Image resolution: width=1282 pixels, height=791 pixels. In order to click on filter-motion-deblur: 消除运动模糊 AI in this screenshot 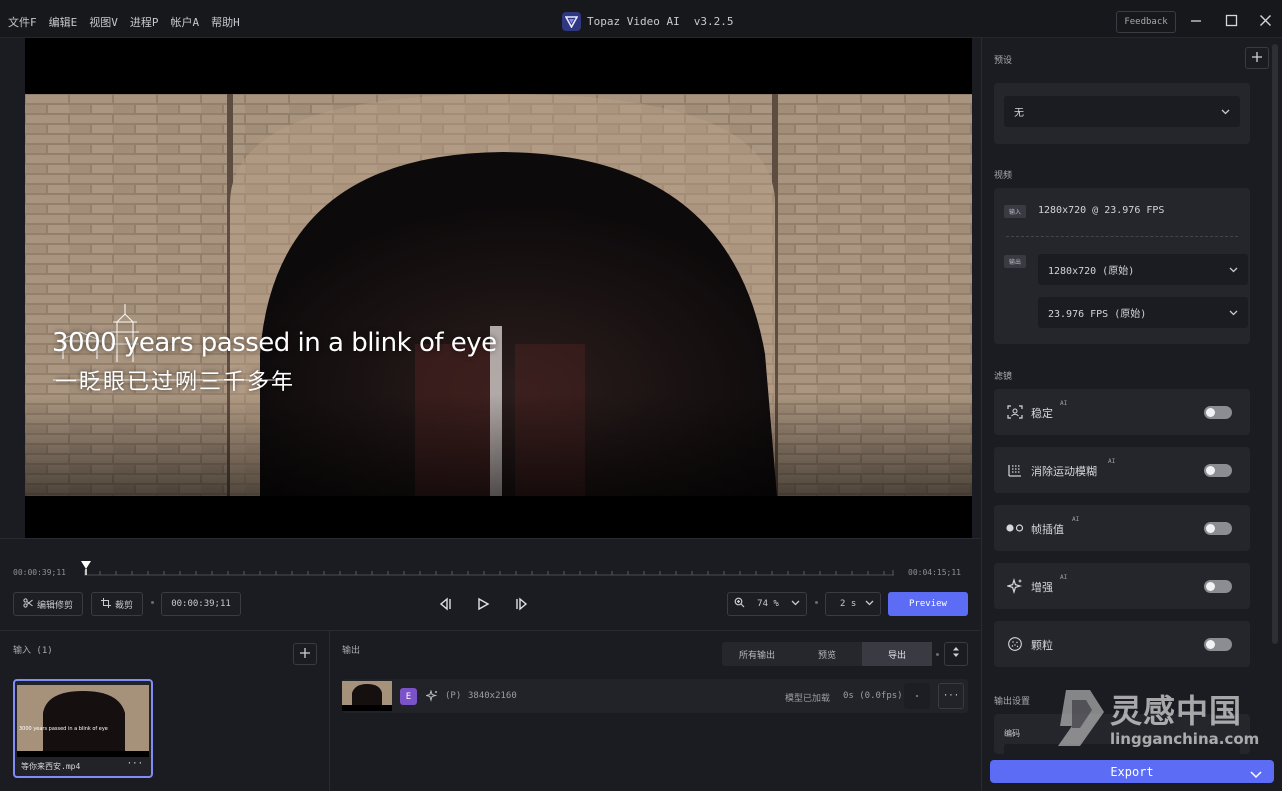, I will do `click(1122, 470)`.